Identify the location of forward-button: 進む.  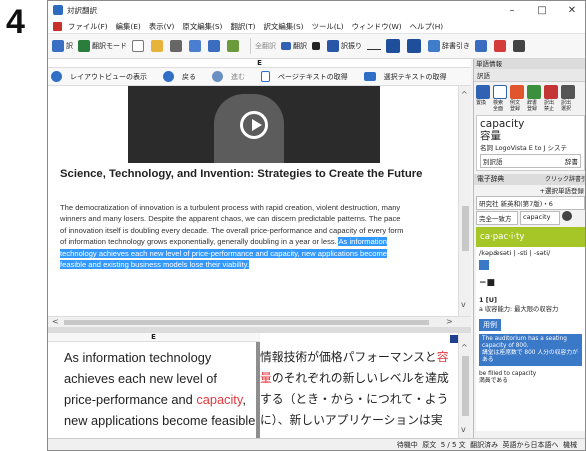
(232, 76).